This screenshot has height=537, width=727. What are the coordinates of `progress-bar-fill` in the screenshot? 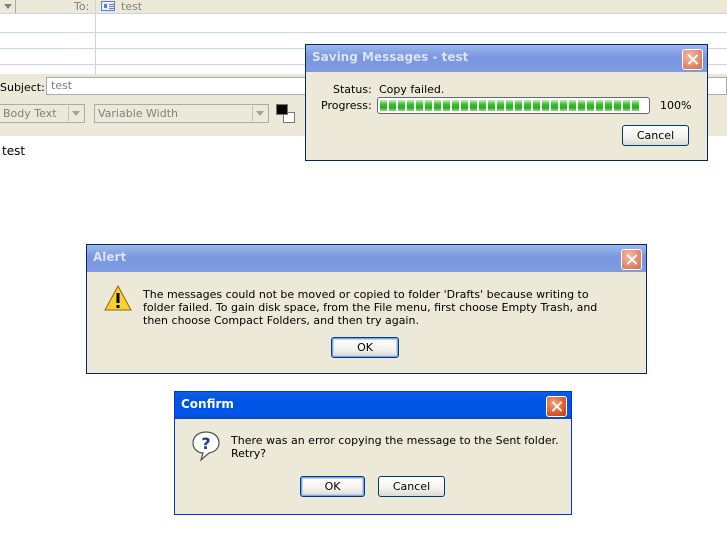 It's located at (513, 105).